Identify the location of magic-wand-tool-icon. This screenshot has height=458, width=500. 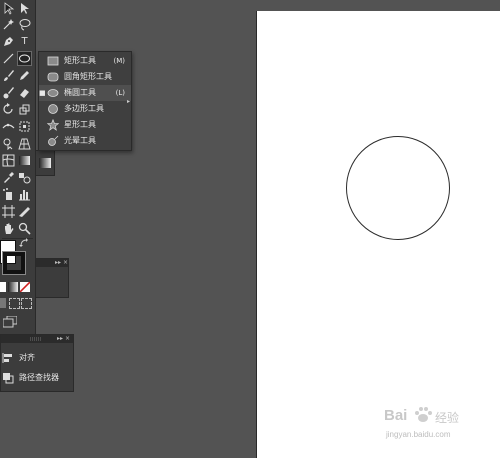
(8, 24).